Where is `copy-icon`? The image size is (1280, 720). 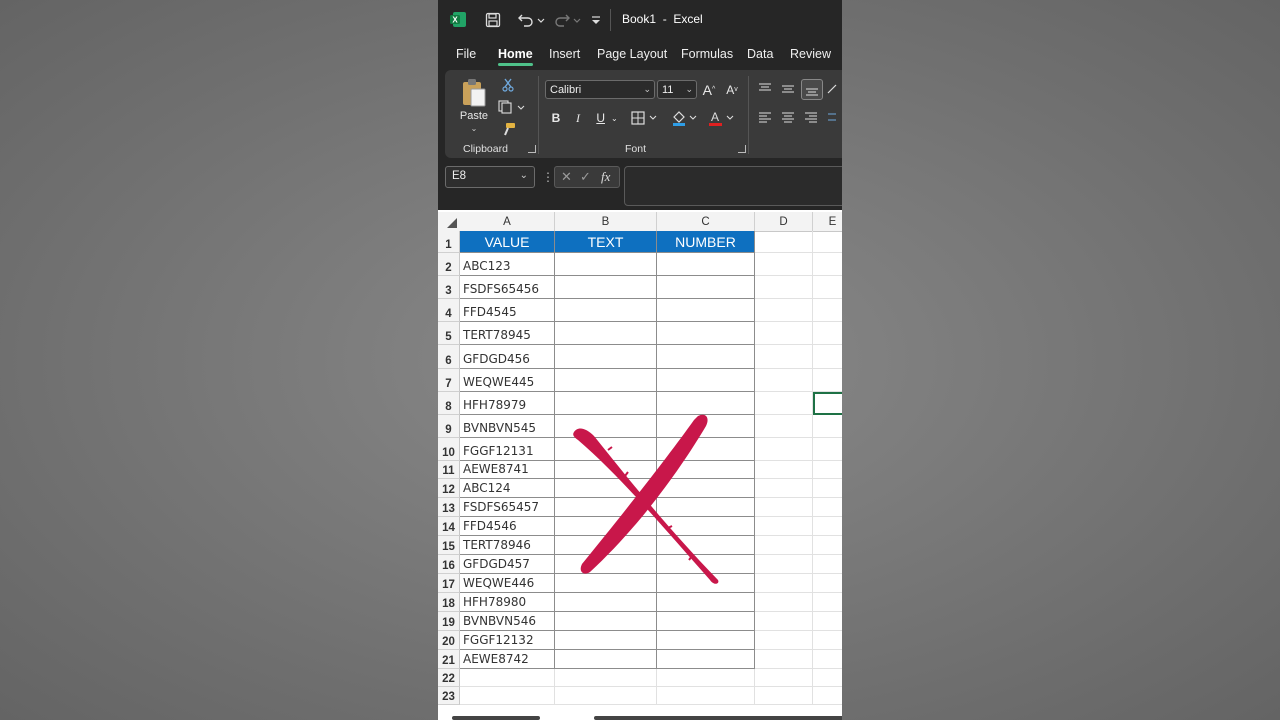 copy-icon is located at coordinates (512, 107).